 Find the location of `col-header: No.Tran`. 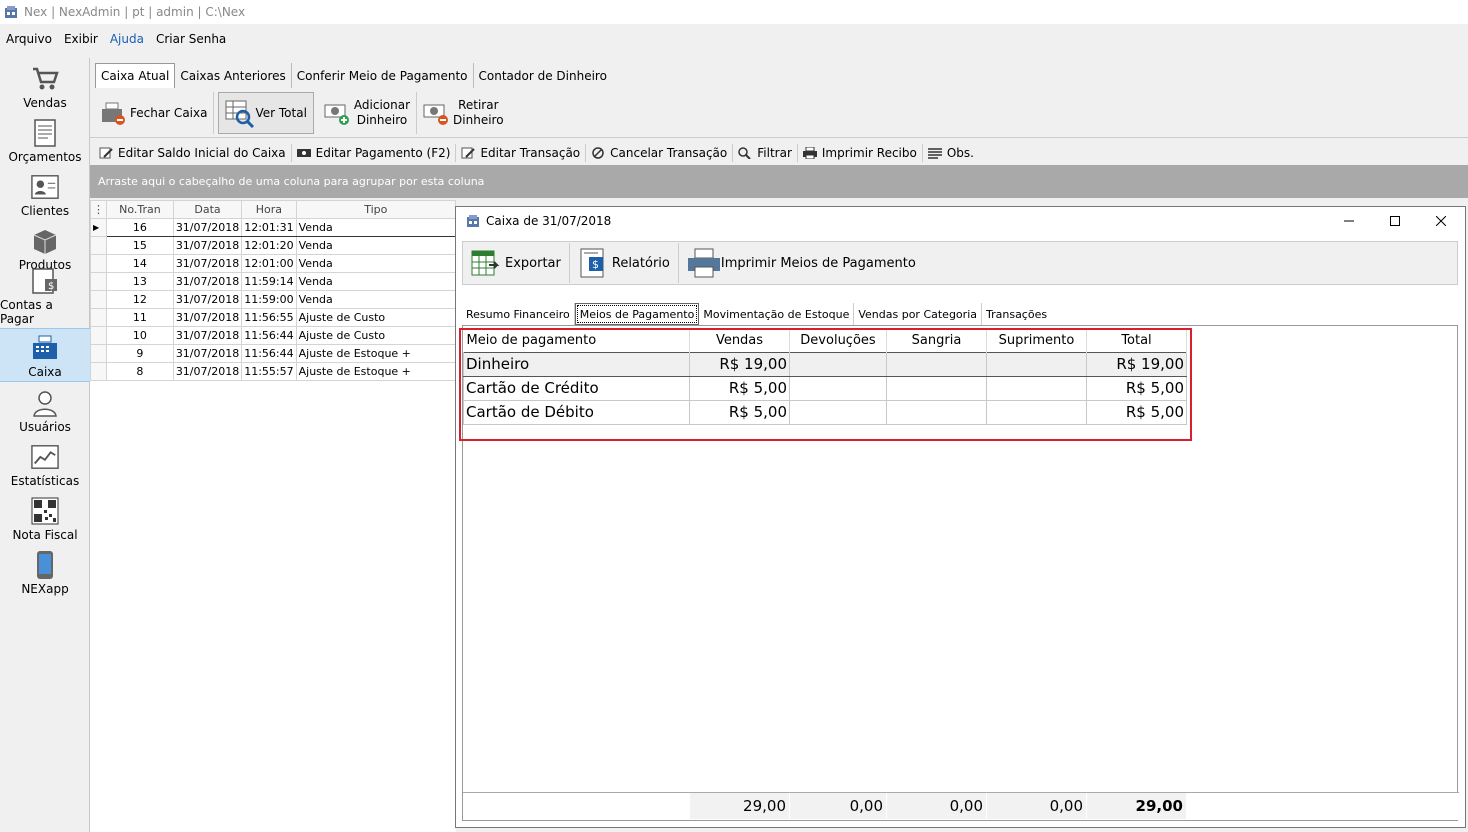

col-header: No.Tran is located at coordinates (140, 209).